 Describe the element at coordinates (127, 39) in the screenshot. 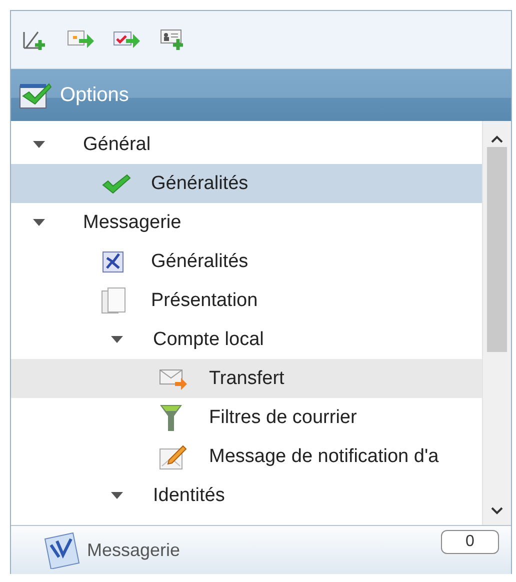

I see `checked-window-arrow-icon` at that location.